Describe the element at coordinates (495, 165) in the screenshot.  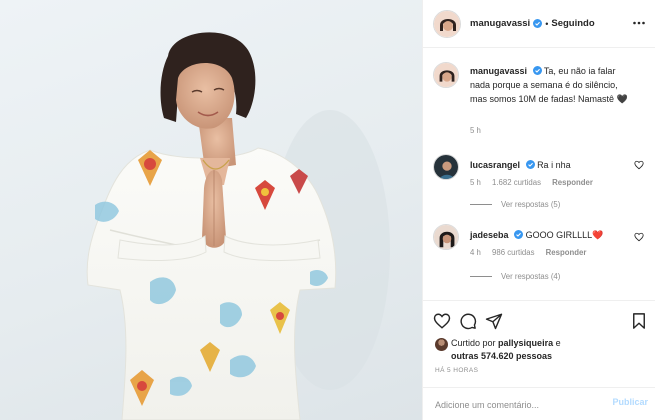
I see `comment-author: lucasrangel` at that location.